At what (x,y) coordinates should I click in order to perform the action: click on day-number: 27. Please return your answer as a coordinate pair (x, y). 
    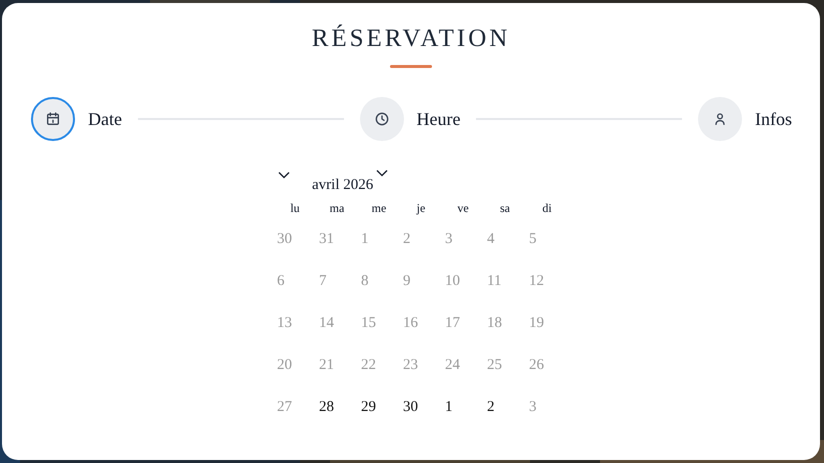
    Looking at the image, I should click on (284, 407).